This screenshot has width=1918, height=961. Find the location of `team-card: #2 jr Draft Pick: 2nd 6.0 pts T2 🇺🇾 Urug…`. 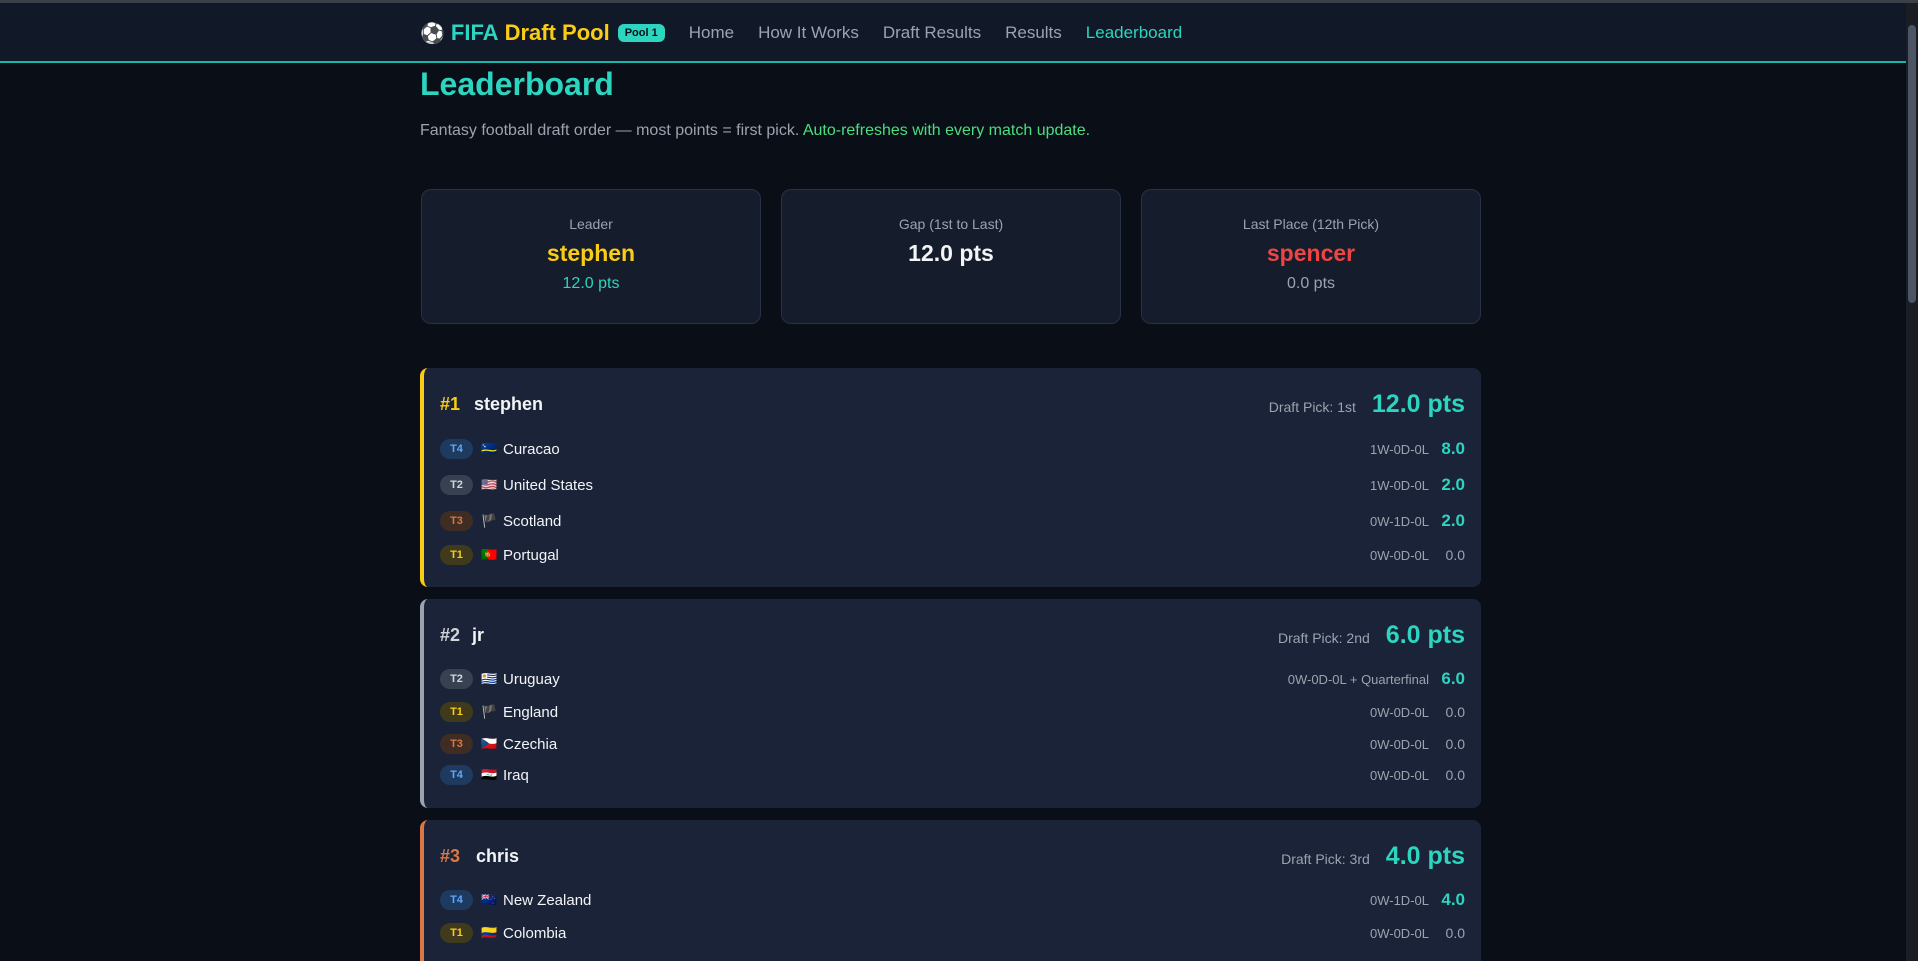

team-card: #2 jr Draft Pick: 2nd 6.0 pts T2 🇺🇾 Urug… is located at coordinates (950, 703).